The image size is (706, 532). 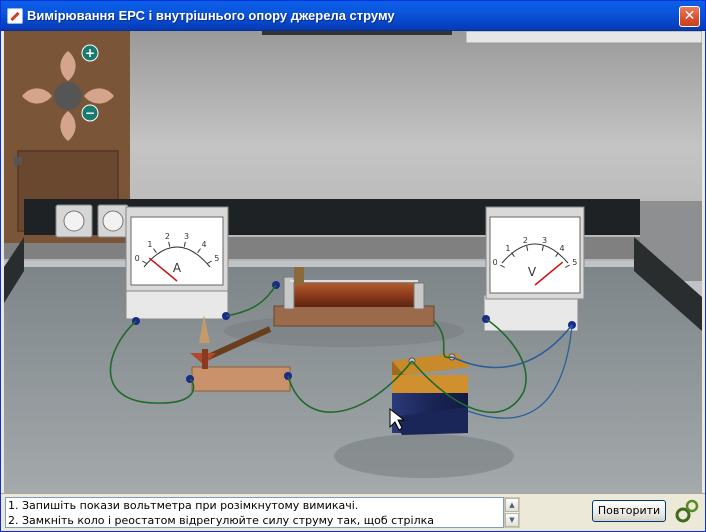 What do you see at coordinates (354, 316) in the screenshot?
I see `rheostat-base` at bounding box center [354, 316].